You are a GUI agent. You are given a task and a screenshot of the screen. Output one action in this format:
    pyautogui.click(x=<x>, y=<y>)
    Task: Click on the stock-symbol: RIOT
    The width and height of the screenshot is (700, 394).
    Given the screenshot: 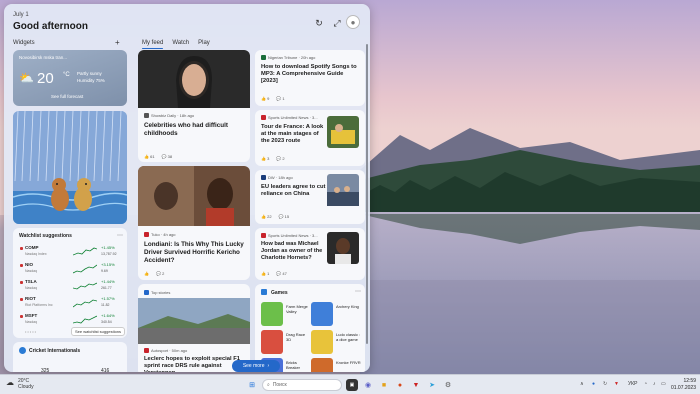 What is the action you would take?
    pyautogui.click(x=30, y=298)
    